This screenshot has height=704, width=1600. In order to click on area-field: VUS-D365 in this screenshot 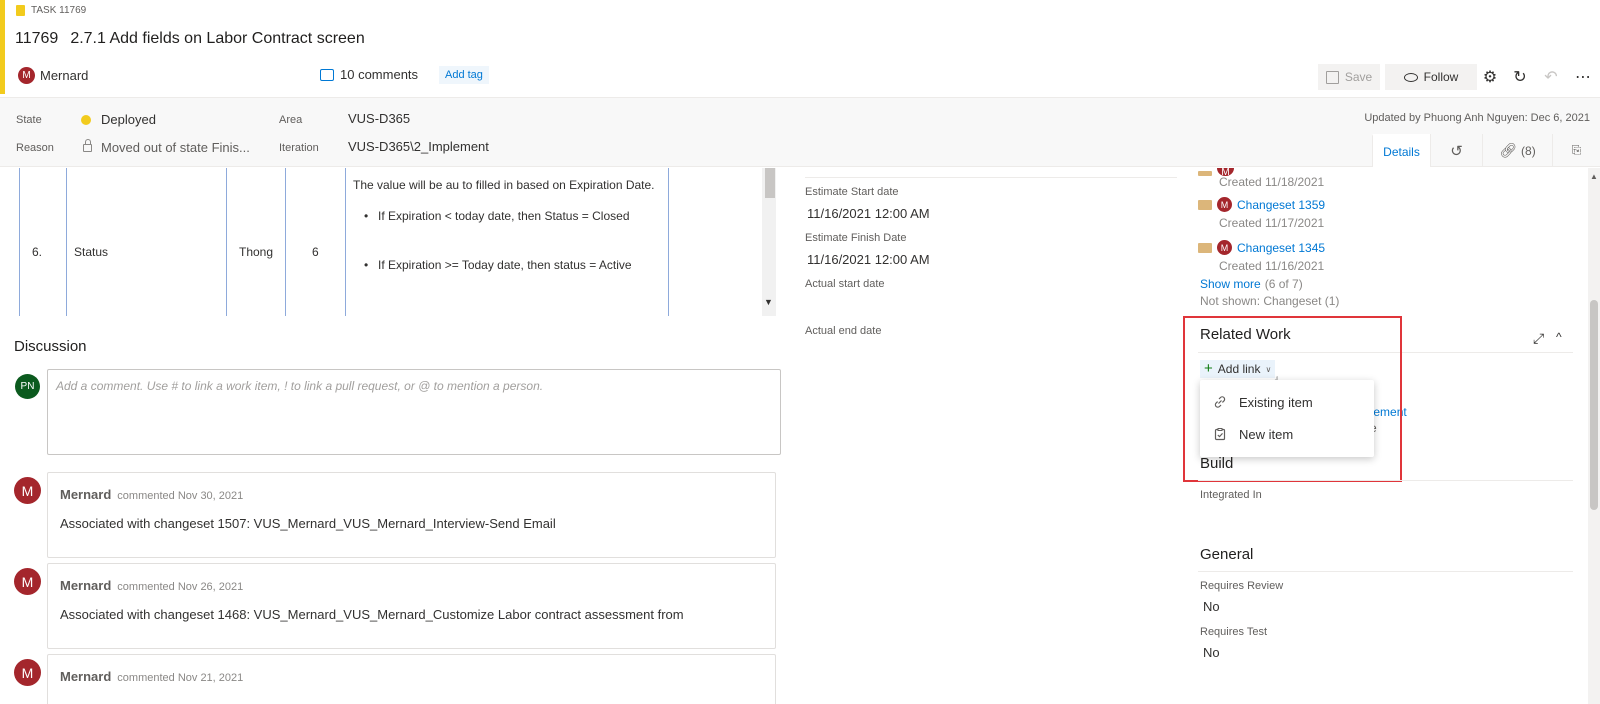, I will do `click(379, 118)`.